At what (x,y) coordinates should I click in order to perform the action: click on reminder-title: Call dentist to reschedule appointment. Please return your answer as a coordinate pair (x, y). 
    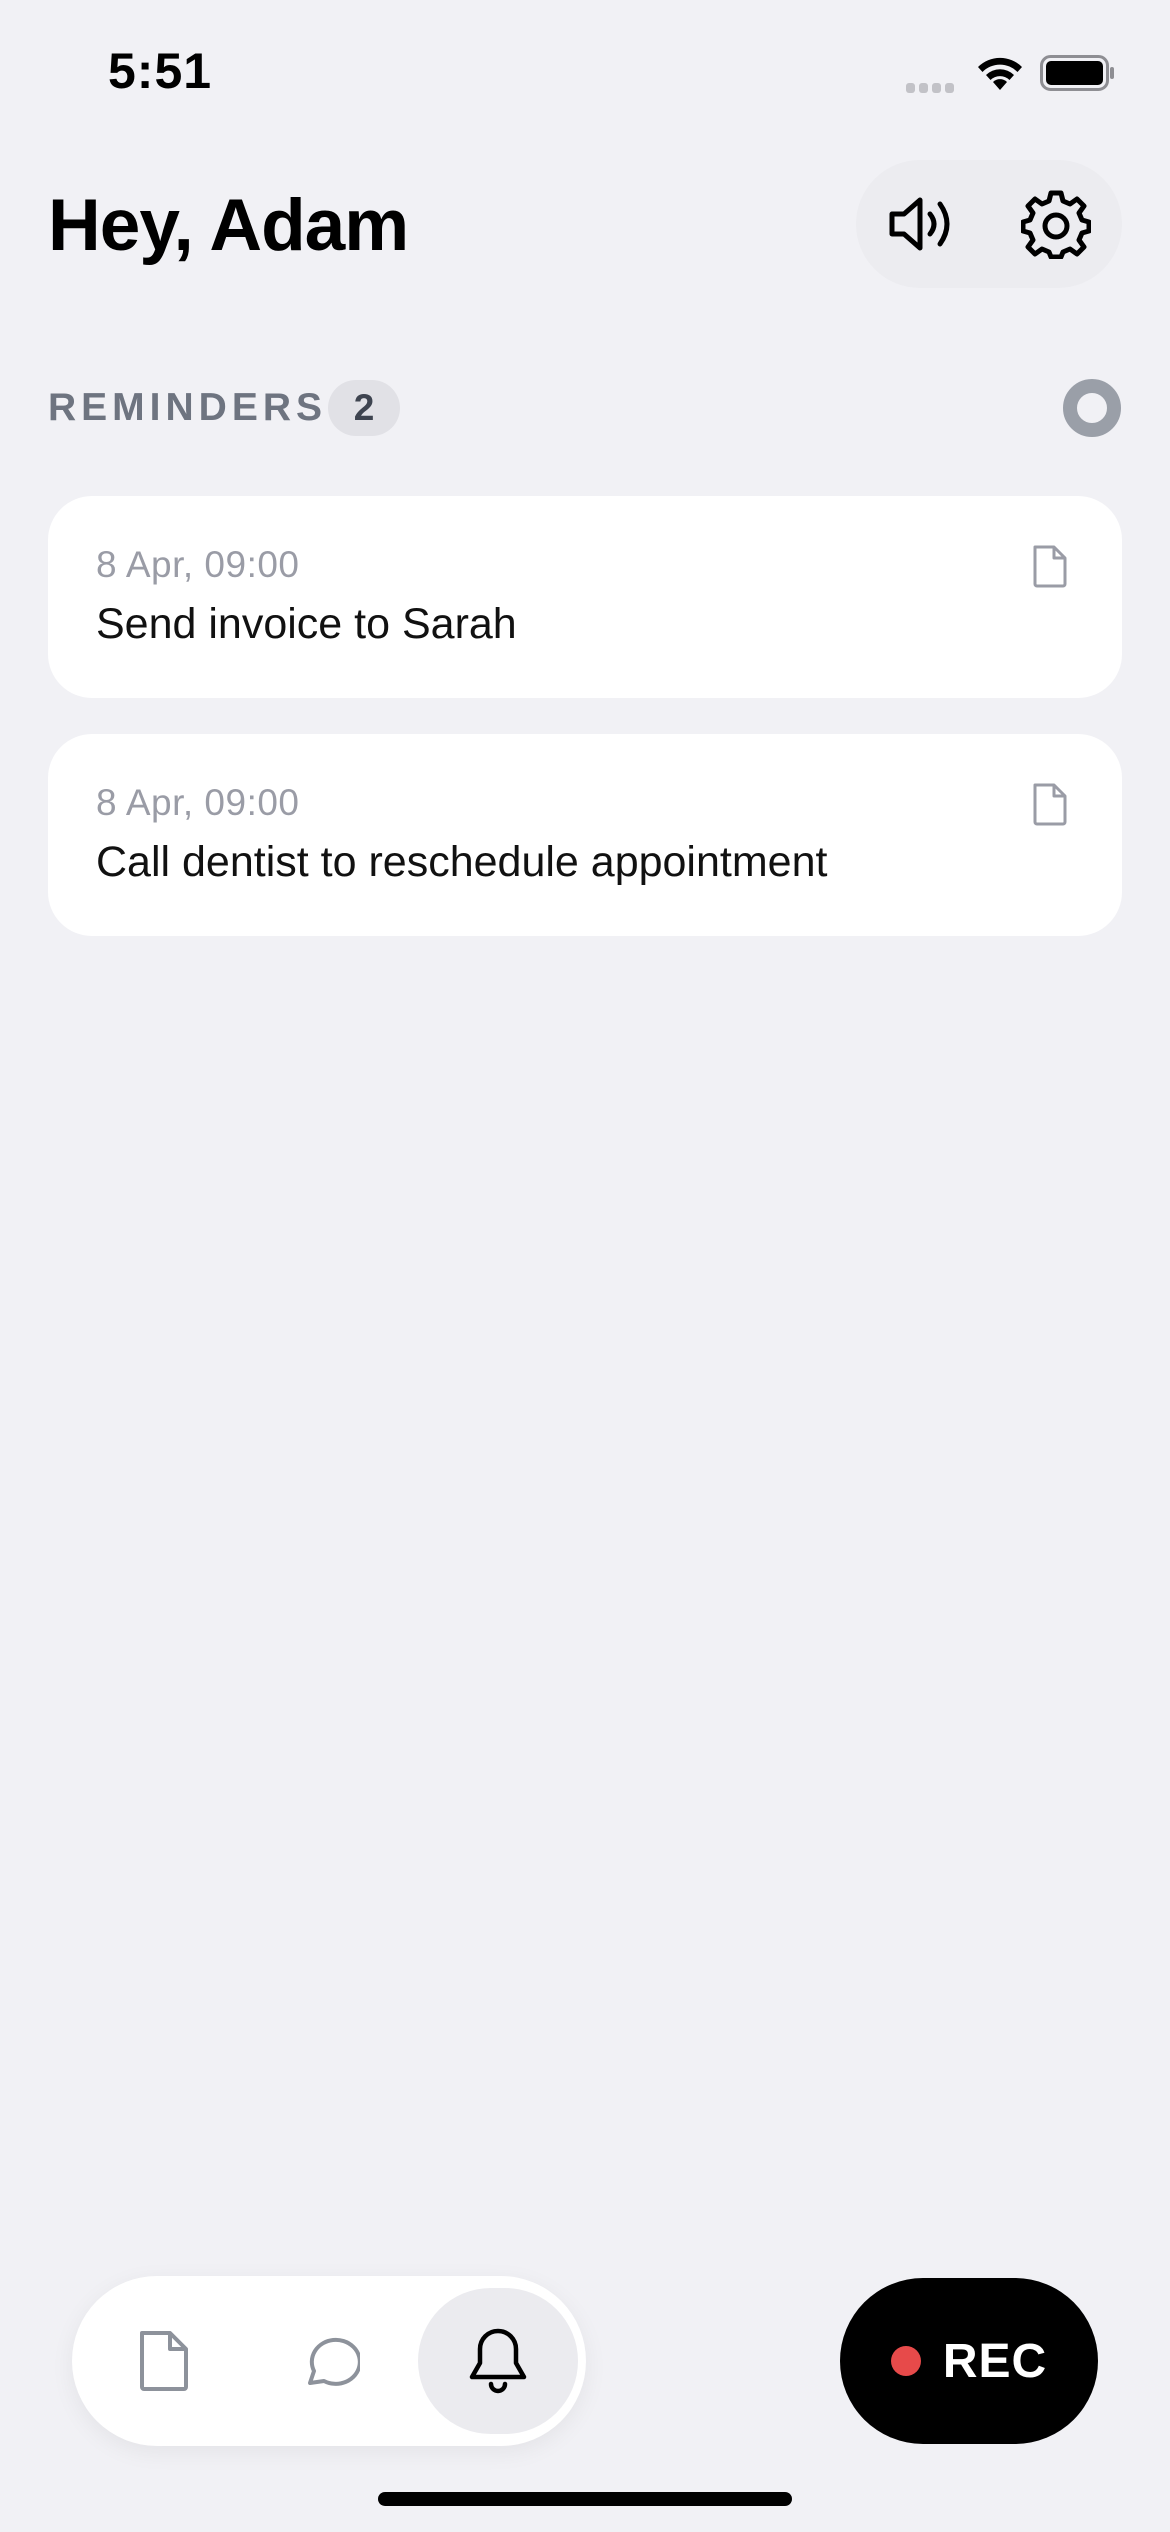
    Looking at the image, I should click on (462, 862).